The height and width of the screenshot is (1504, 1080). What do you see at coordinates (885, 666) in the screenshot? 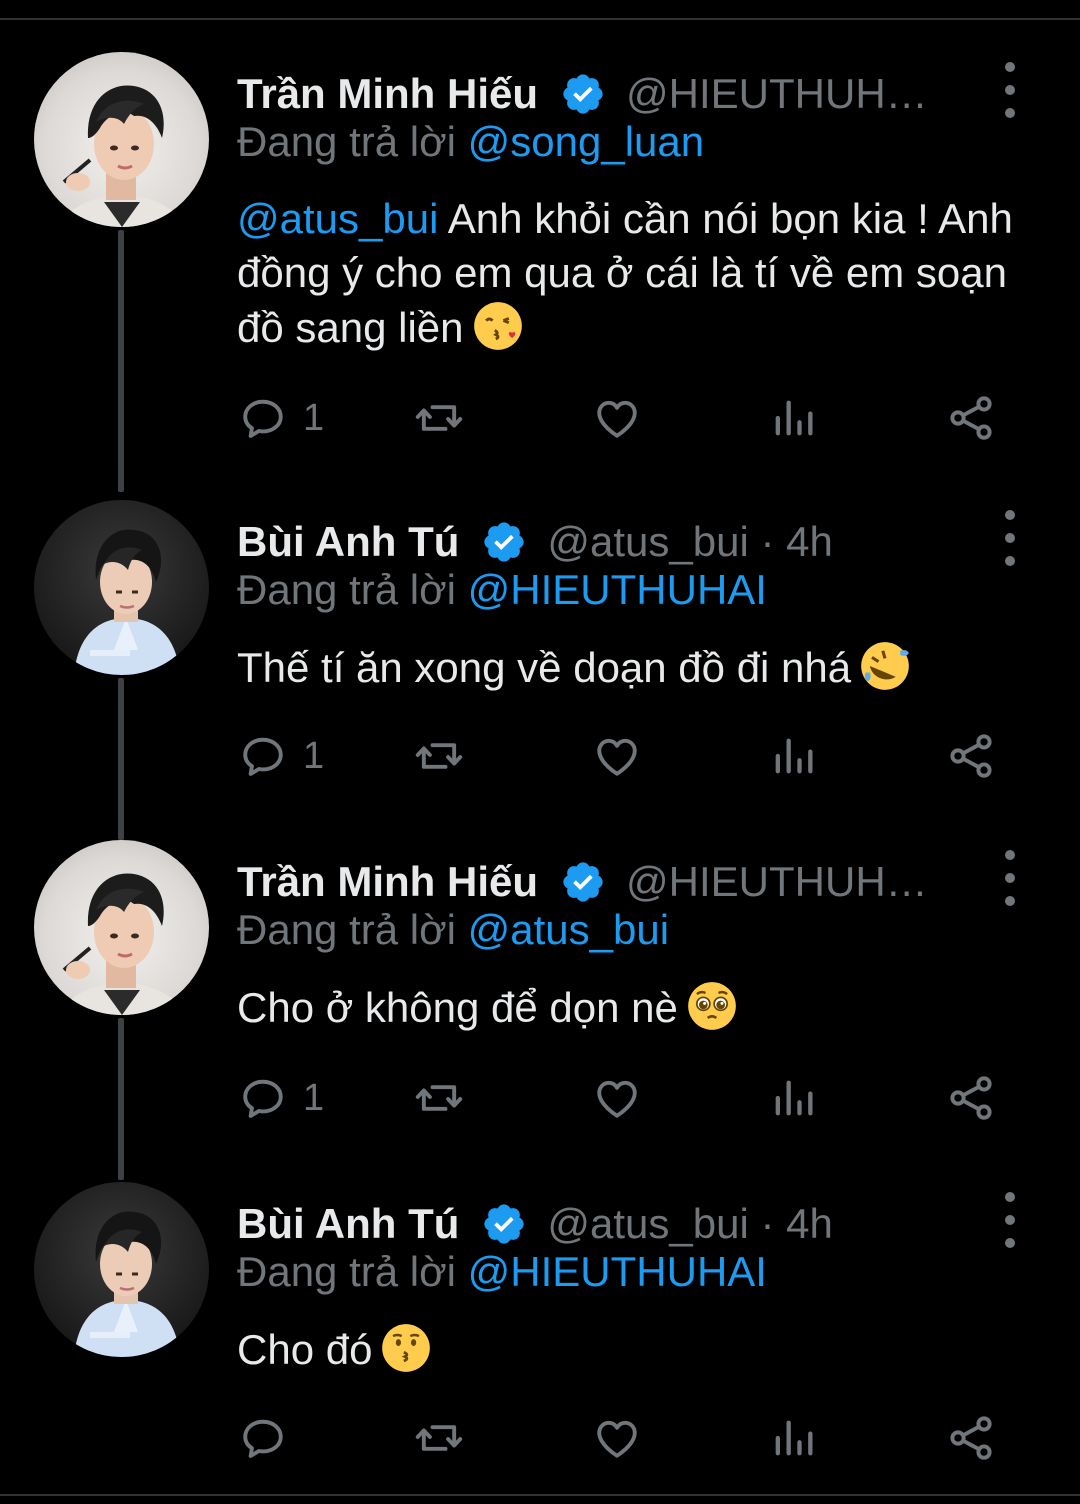
I see `rolling-on-floor-laughing-icon` at bounding box center [885, 666].